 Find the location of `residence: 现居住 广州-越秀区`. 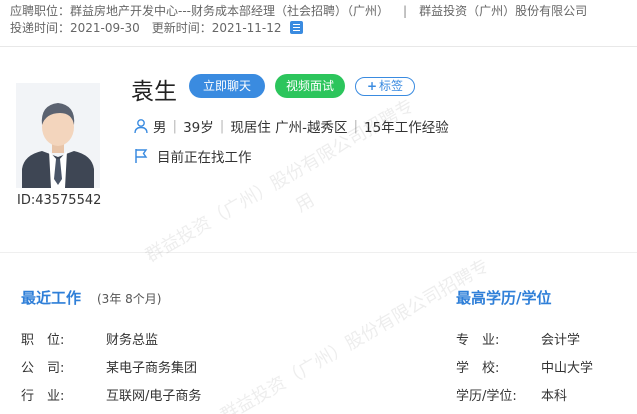

residence: 现居住 广州-越秀区 is located at coordinates (289, 128).